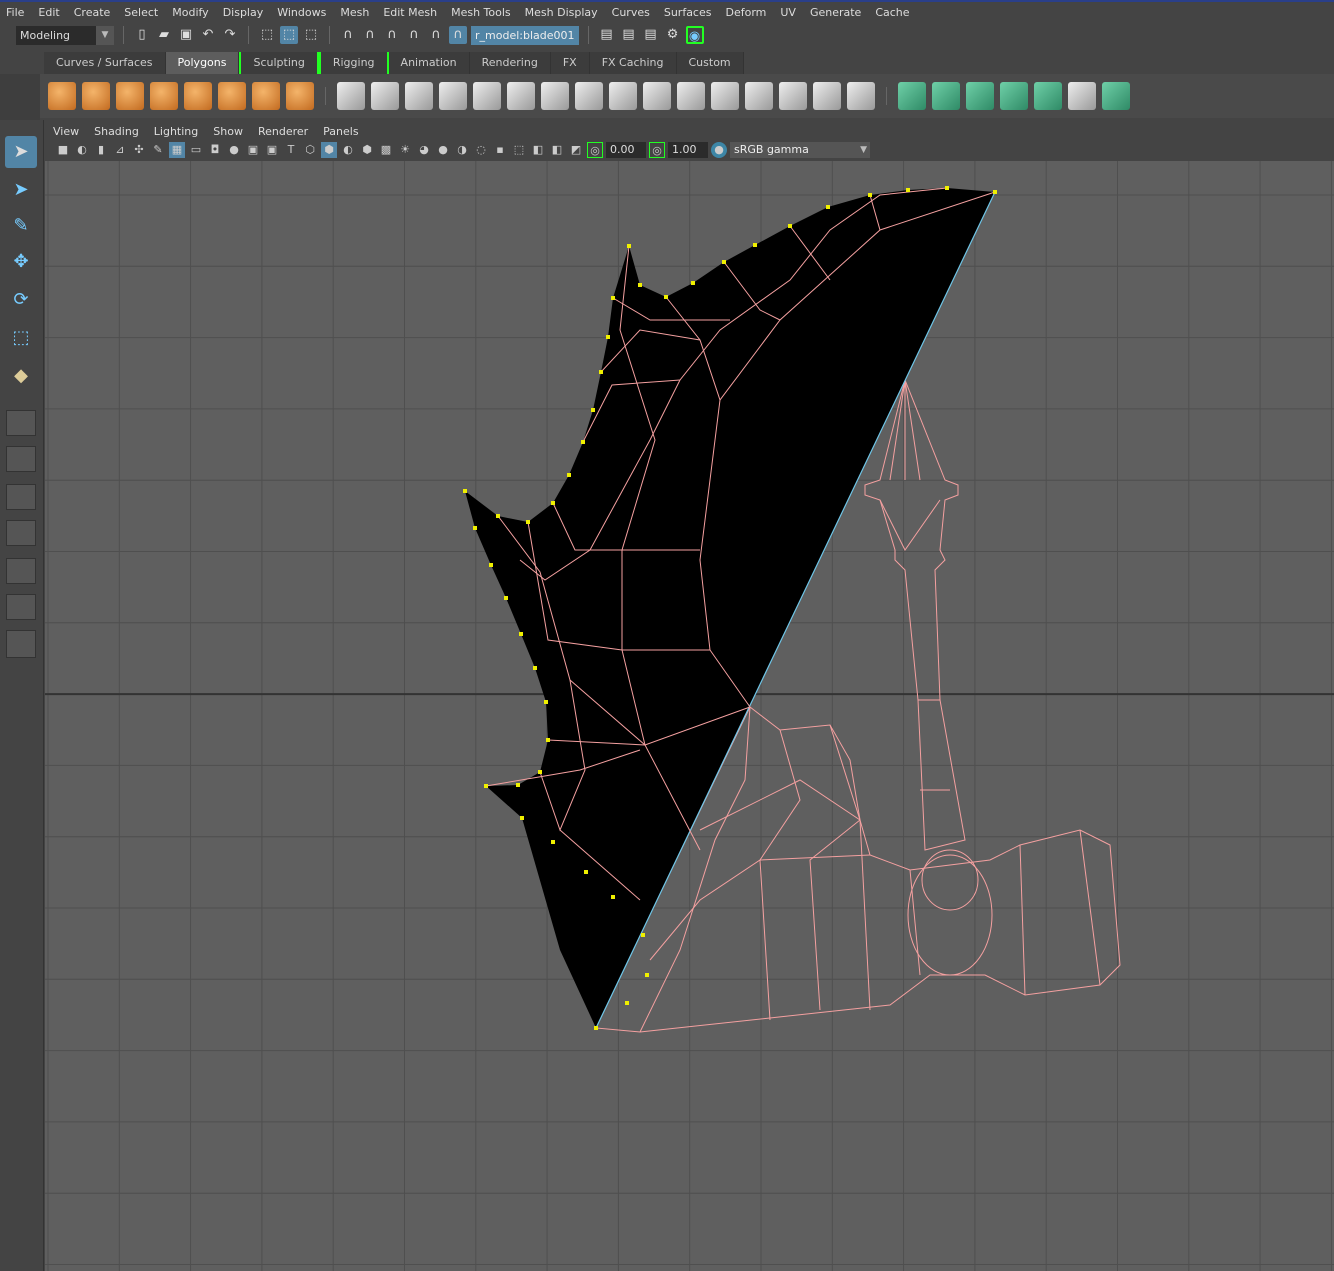 The width and height of the screenshot is (1334, 1271). I want to click on render-view-icon: ▤, so click(607, 35).